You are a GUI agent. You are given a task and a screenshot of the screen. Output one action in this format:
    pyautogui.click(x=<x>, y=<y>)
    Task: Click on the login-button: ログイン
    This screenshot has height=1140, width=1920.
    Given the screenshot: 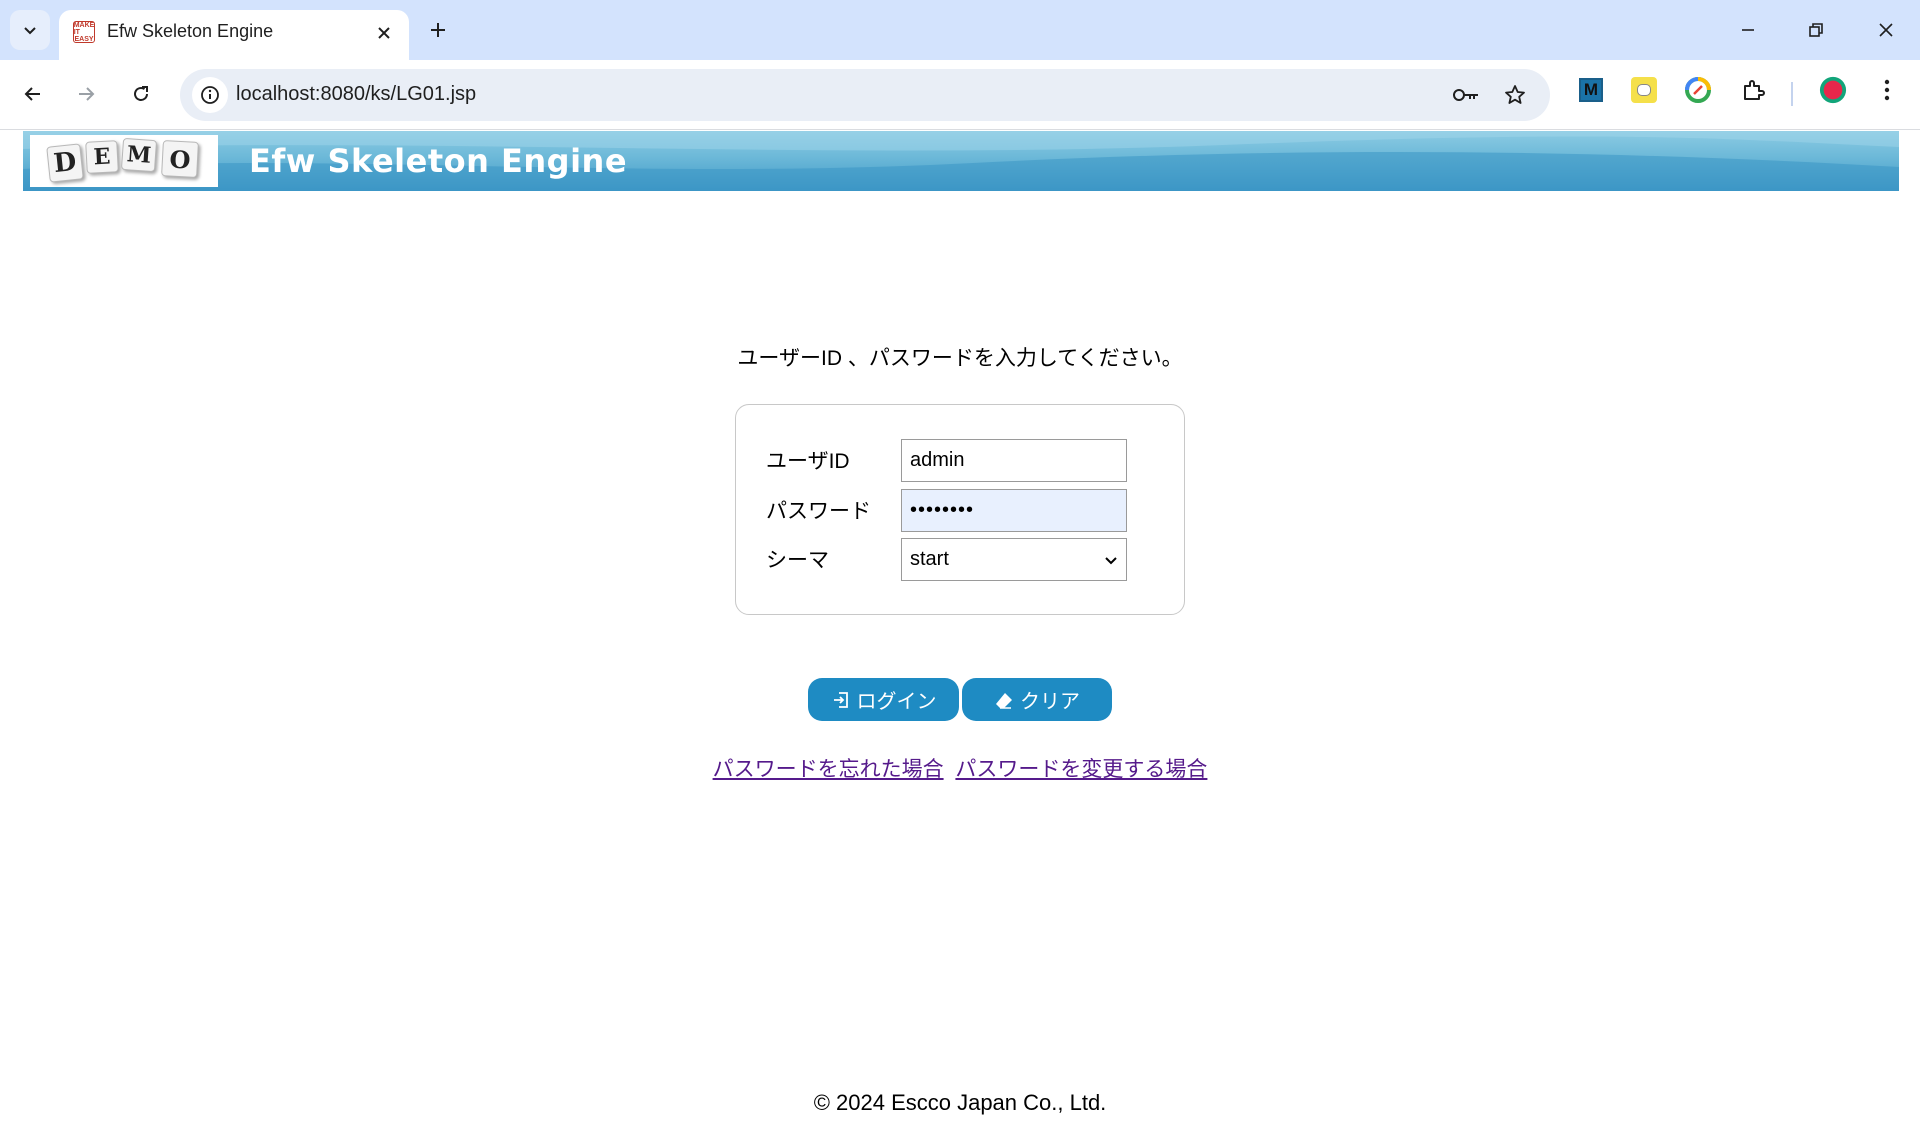 What is the action you would take?
    pyautogui.click(x=883, y=699)
    